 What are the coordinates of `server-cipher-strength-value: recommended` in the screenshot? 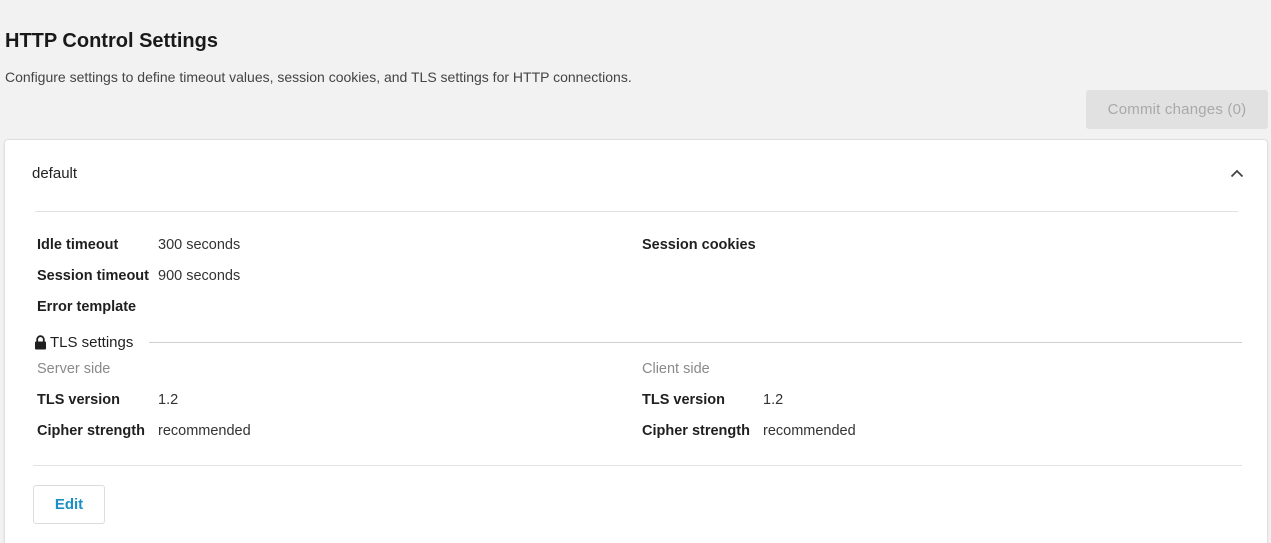 It's located at (204, 431).